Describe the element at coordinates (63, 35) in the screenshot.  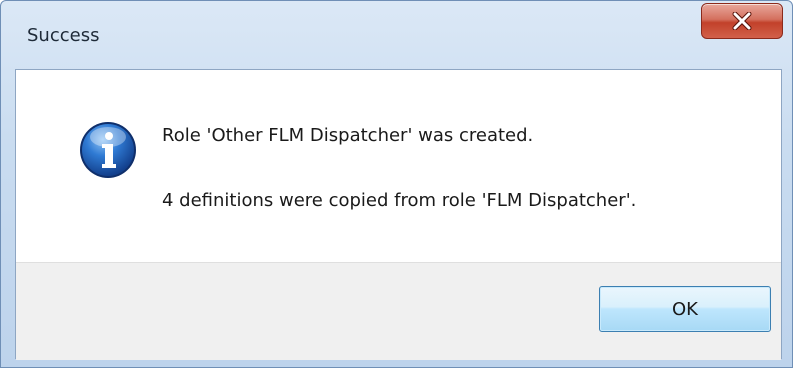
I see `window-title: Success` at that location.